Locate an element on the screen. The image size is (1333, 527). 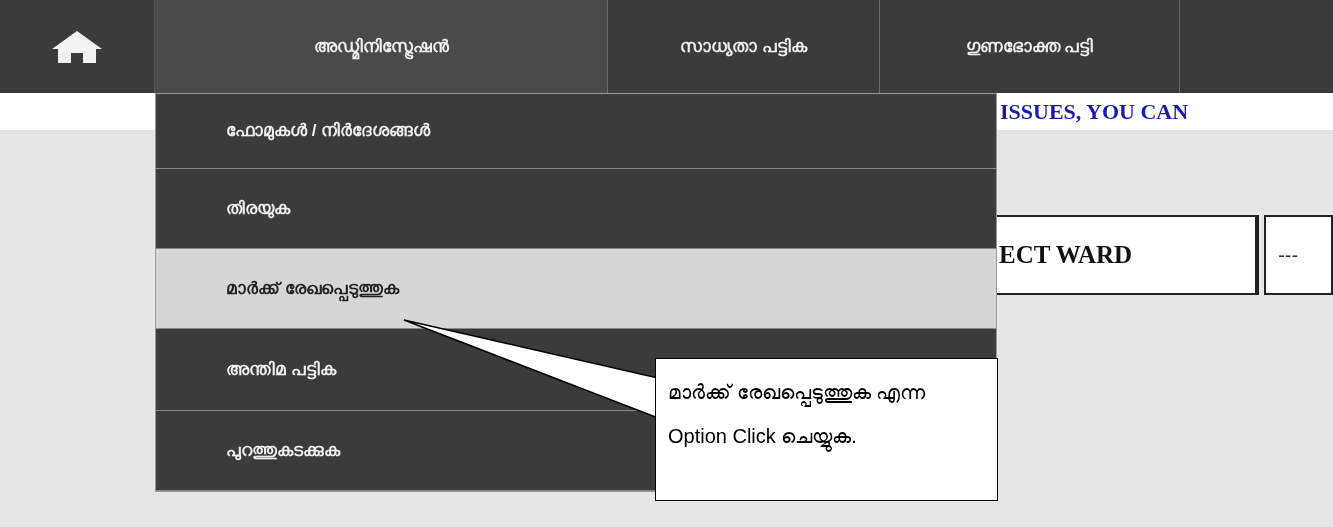
ward-label: ECT WARD is located at coordinates (1066, 255).